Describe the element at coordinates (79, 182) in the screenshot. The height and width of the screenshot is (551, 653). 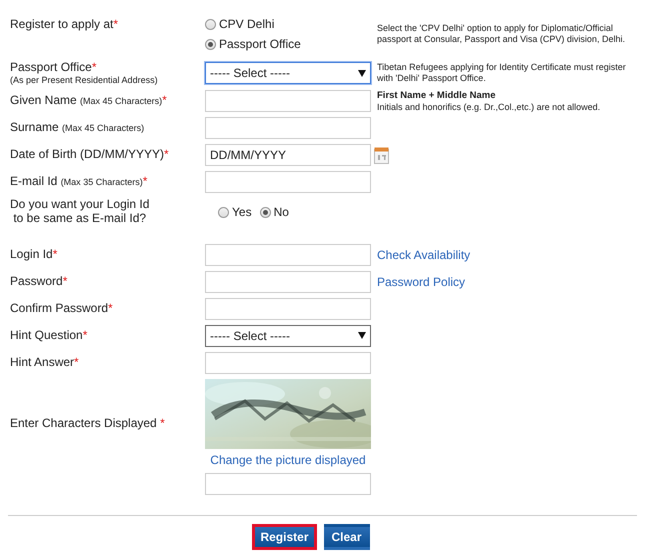
I see `field-label: E-mail Id (Max 35 Characters)*` at that location.